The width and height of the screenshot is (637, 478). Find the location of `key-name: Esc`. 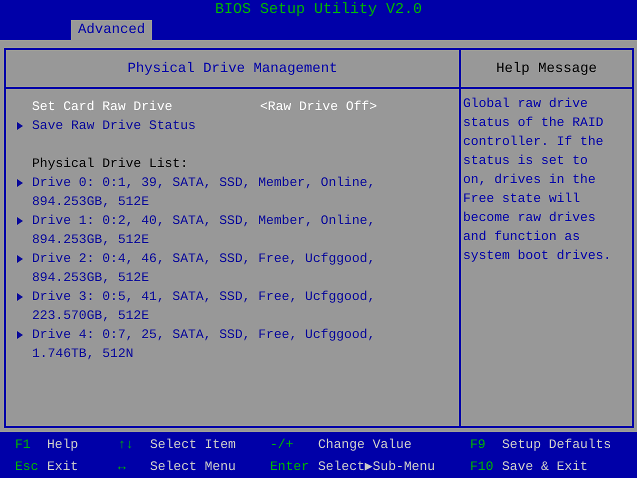

key-name: Esc is located at coordinates (27, 467).